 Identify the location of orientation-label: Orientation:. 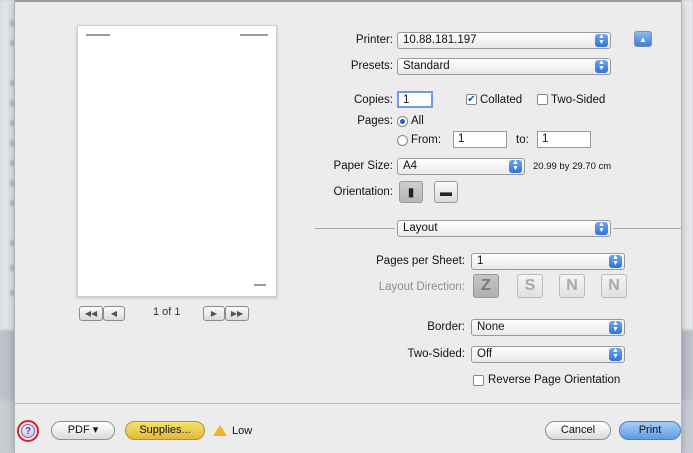
(363, 192).